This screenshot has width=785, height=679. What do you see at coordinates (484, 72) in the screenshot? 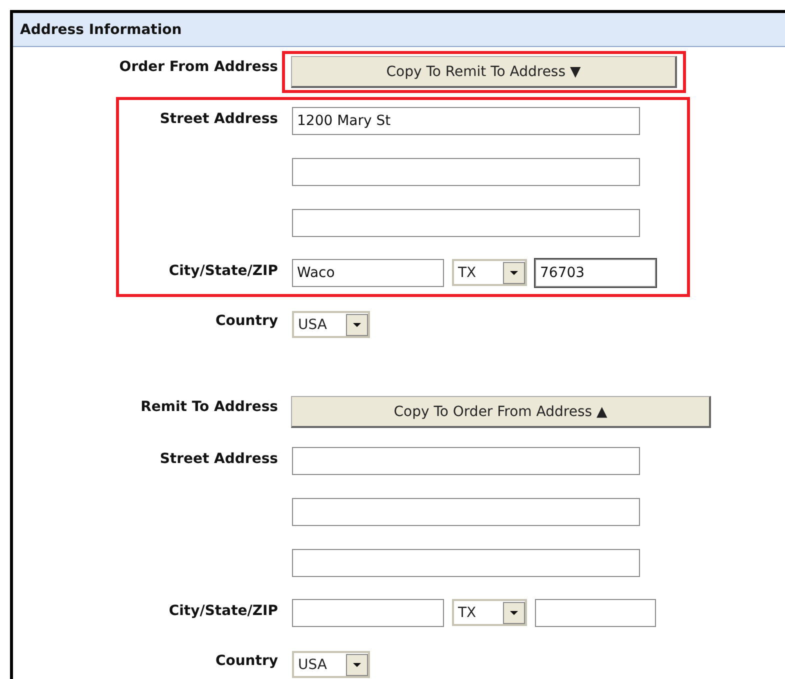
I see `copy-button: Copy To Remit To Address ▼` at bounding box center [484, 72].